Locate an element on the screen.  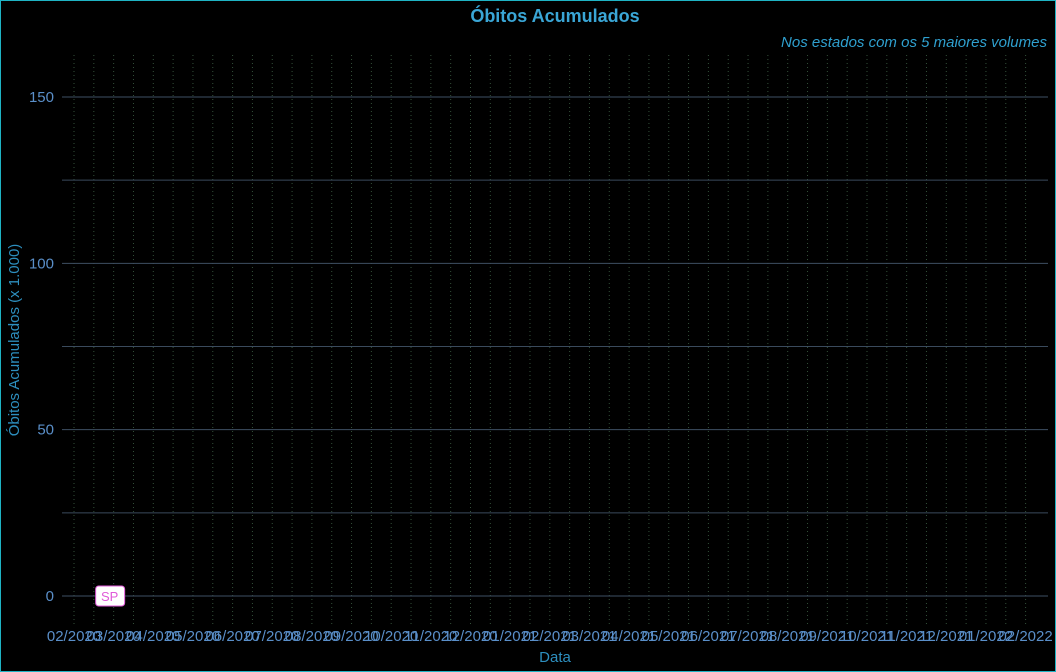
series-layer: SP is located at coordinates (110, 596).